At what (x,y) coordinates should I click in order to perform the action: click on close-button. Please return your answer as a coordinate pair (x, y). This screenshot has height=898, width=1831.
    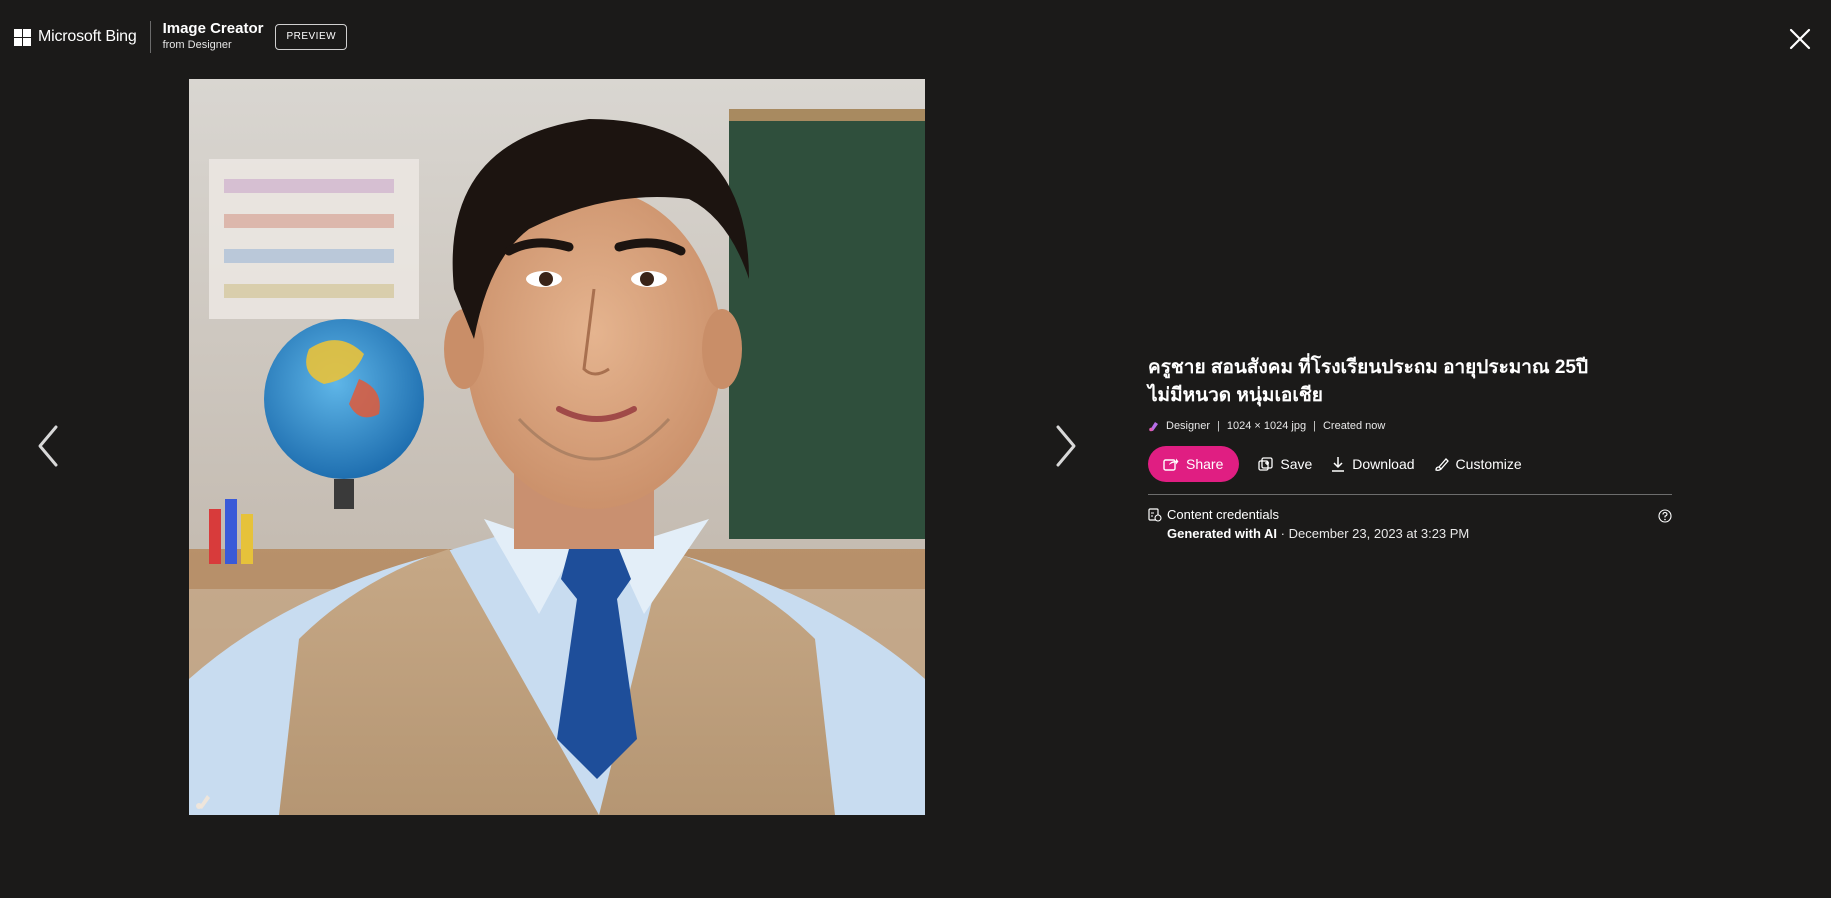
    Looking at the image, I should click on (1800, 39).